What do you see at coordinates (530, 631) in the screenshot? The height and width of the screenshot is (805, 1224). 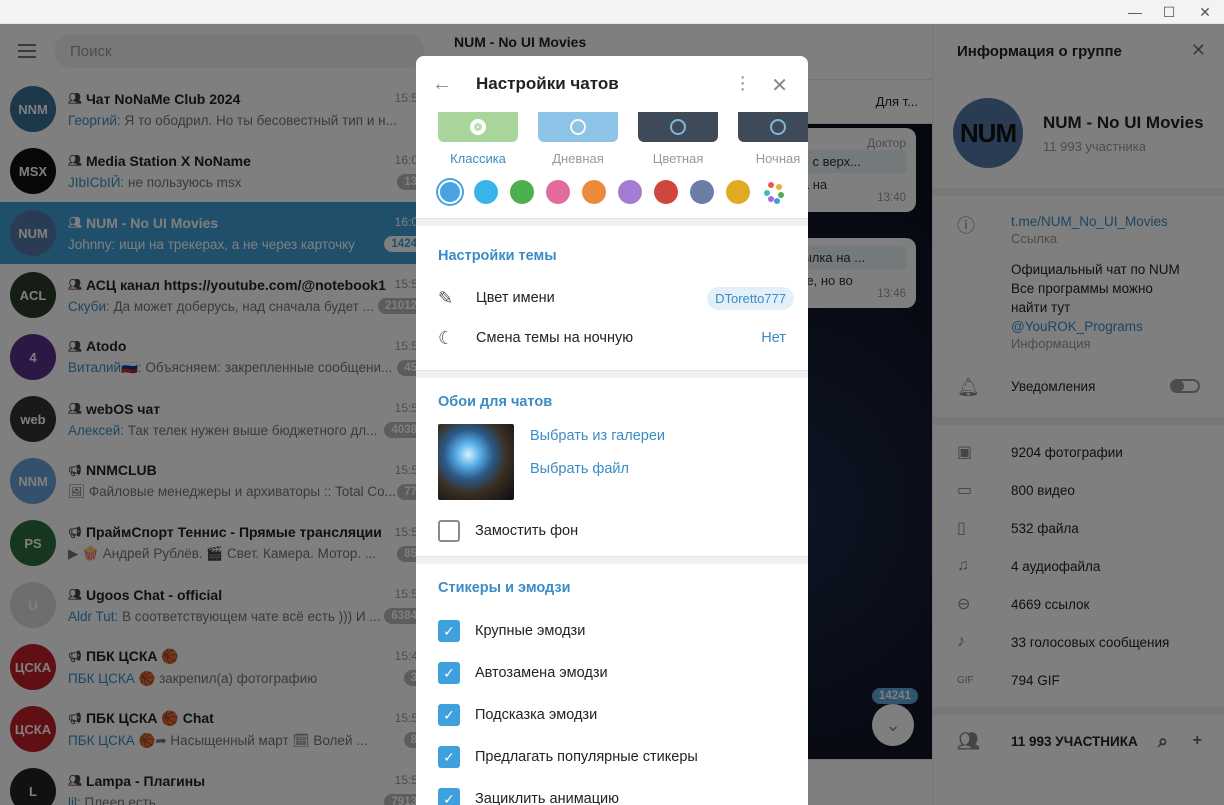 I see `option-label: Крупные эмодзи` at bounding box center [530, 631].